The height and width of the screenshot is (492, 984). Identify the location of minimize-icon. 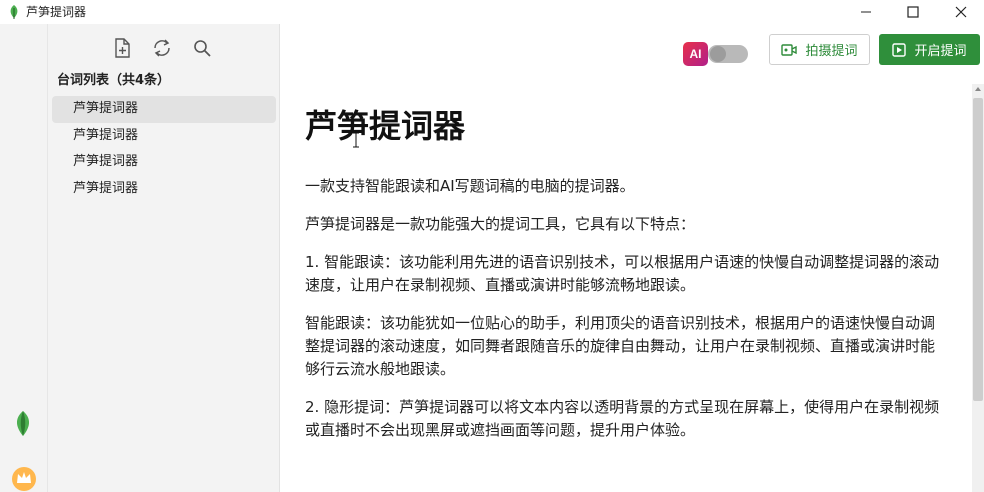
(866, 12).